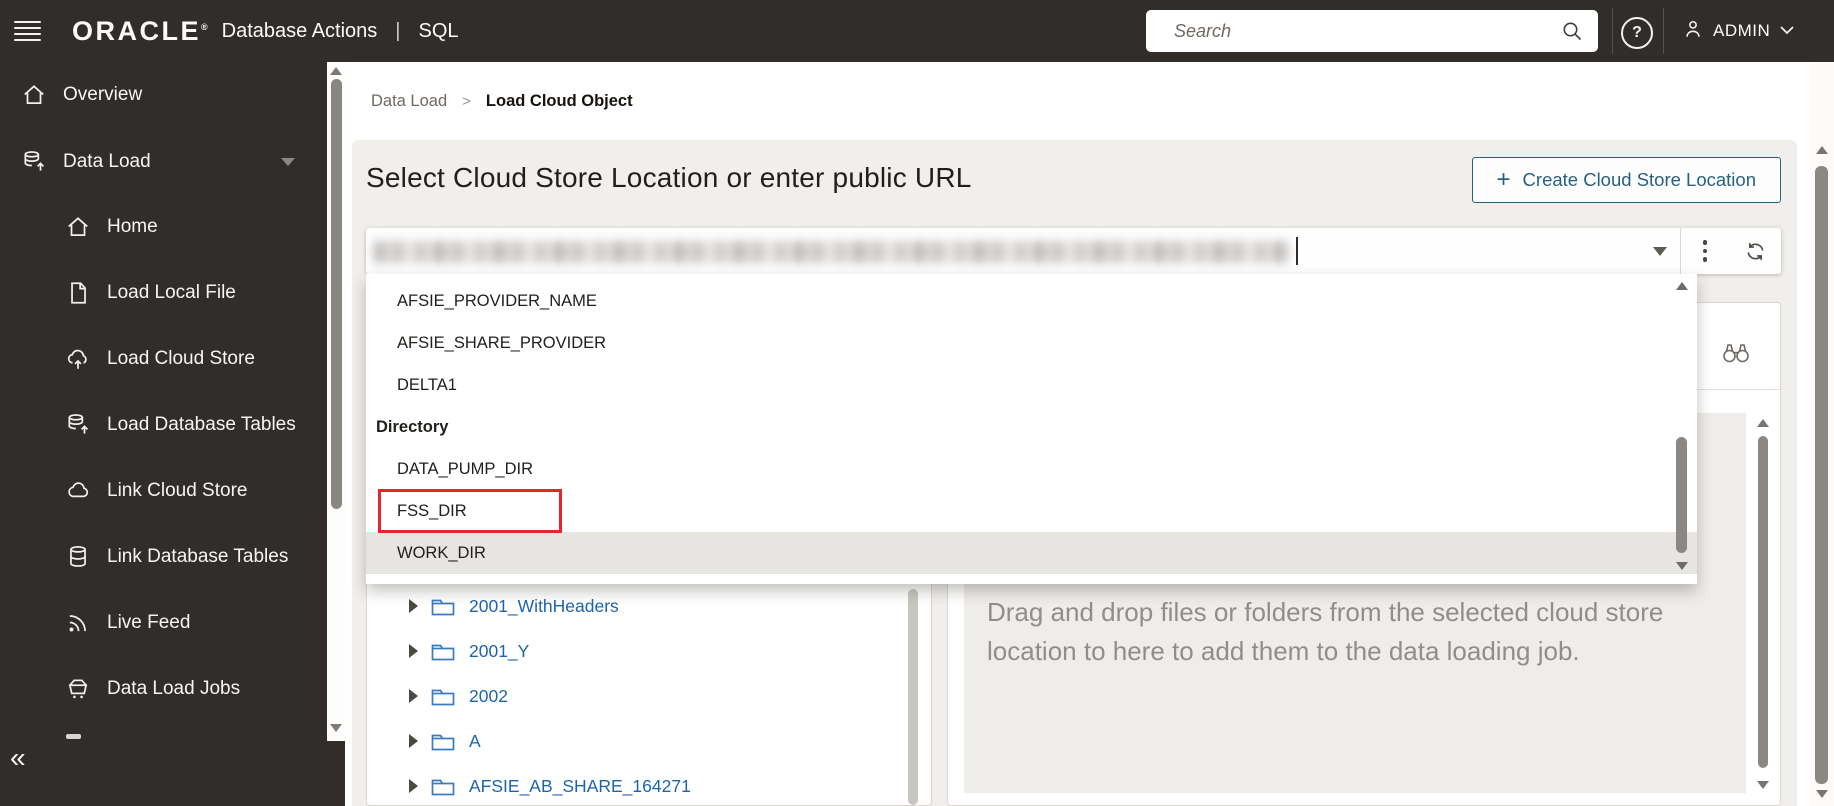 The image size is (1834, 806). What do you see at coordinates (1787, 31) in the screenshot?
I see `chevron-down-icon` at bounding box center [1787, 31].